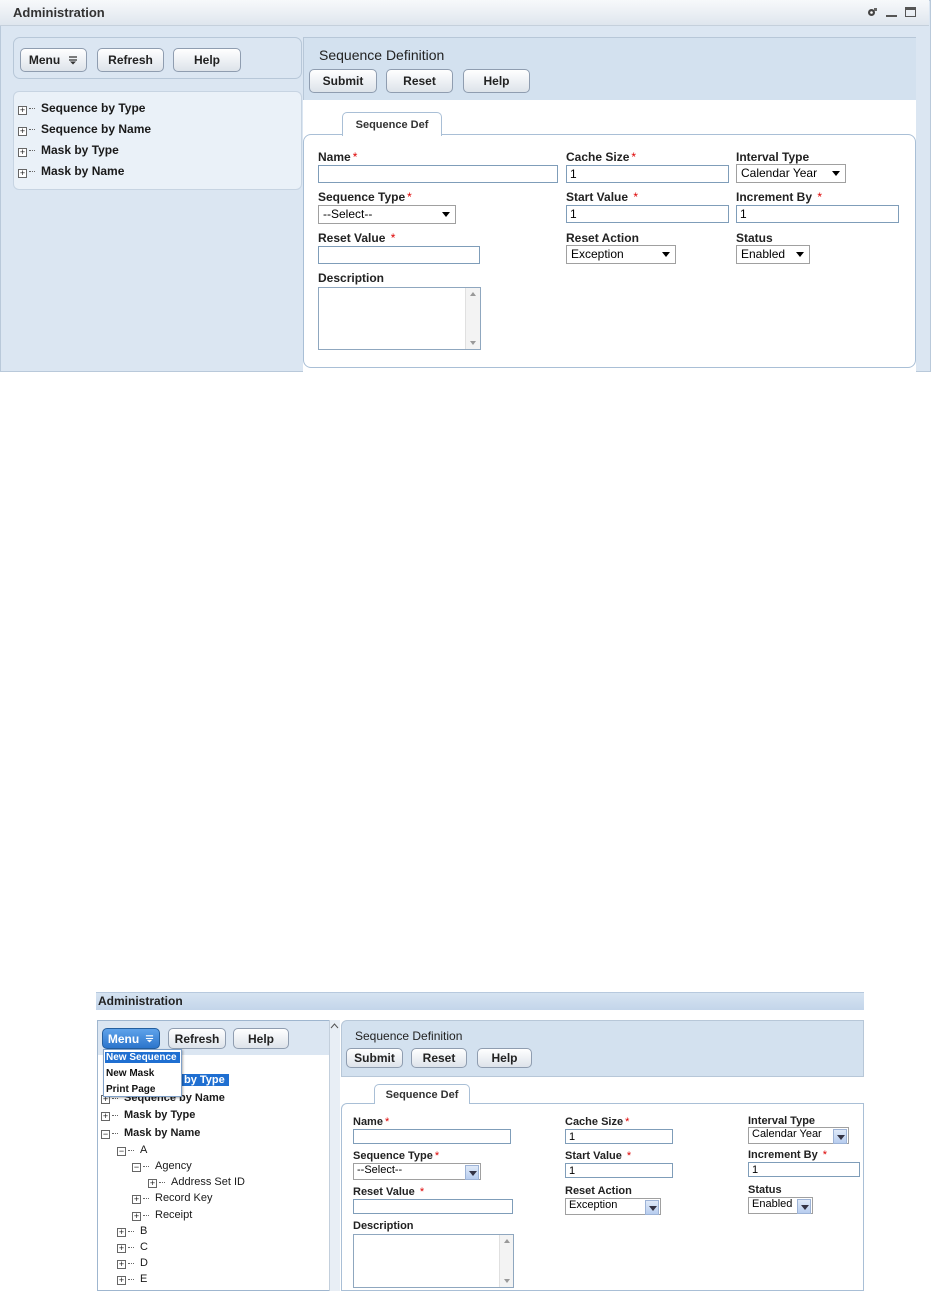 The width and height of the screenshot is (931, 1291). Describe the element at coordinates (53, 60) in the screenshot. I see `menu-button: Menu` at that location.